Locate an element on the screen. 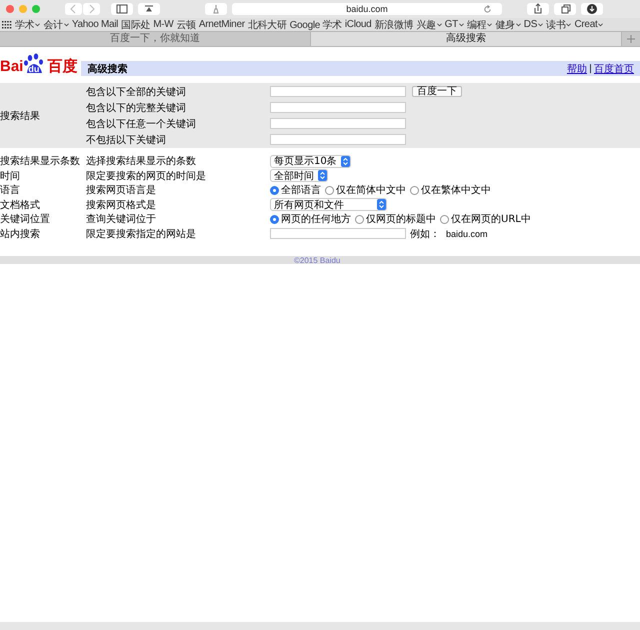  bookmark-item: 编程 is located at coordinates (476, 25).